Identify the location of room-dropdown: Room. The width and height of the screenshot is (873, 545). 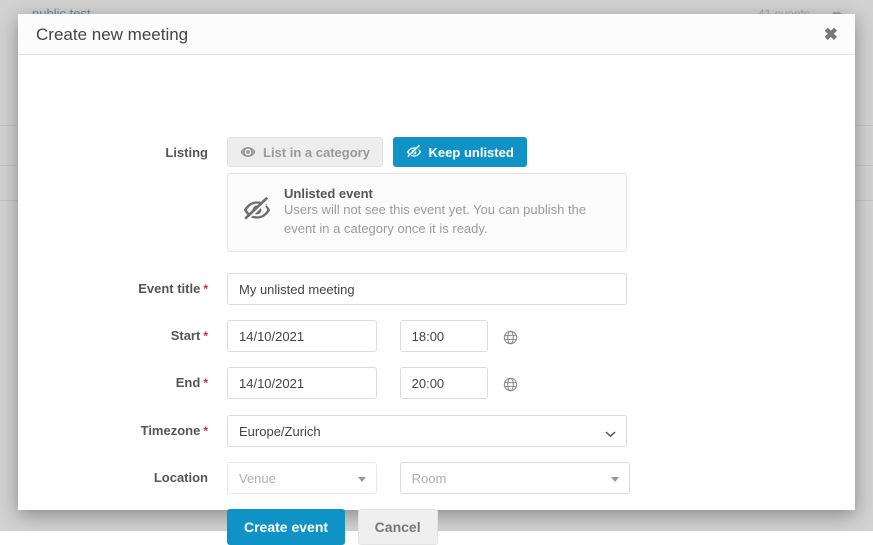
(514, 478).